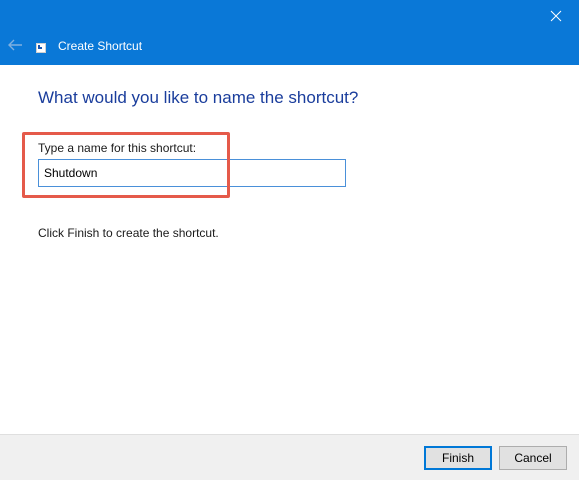 The width and height of the screenshot is (579, 480). Describe the element at coordinates (100, 46) in the screenshot. I see `window-title: Create Shortcut` at that location.